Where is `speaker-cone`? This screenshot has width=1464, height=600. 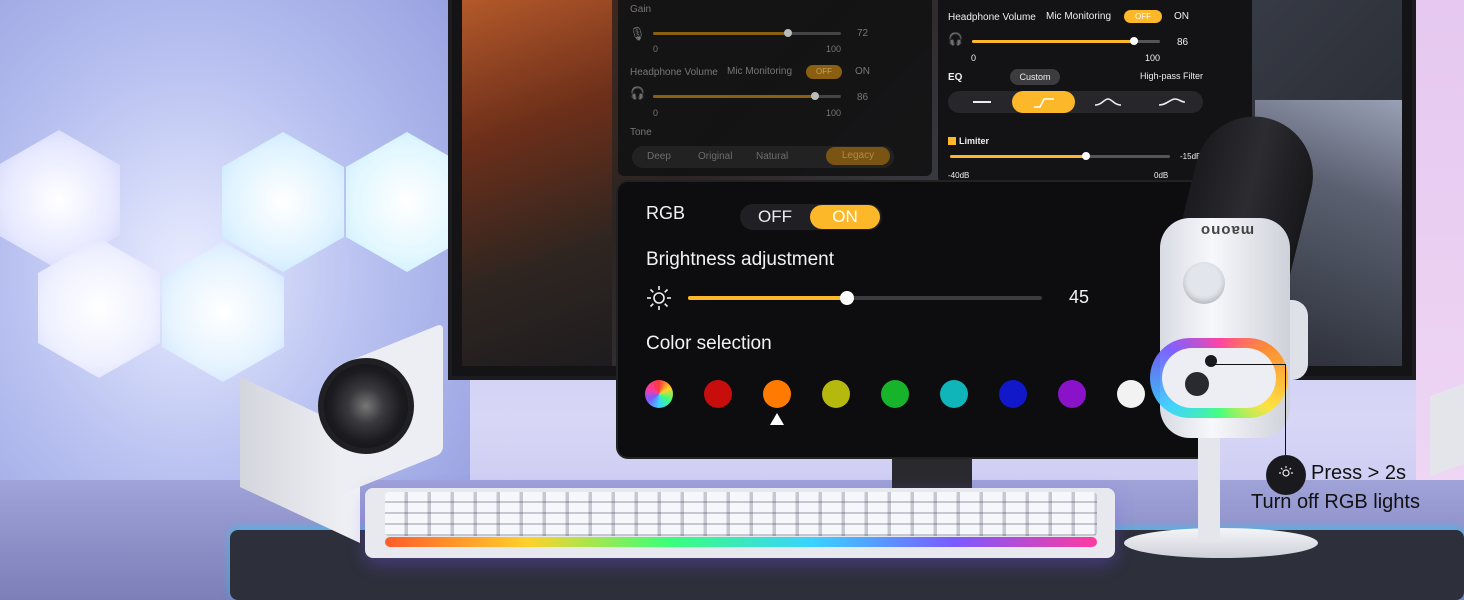 speaker-cone is located at coordinates (366, 406).